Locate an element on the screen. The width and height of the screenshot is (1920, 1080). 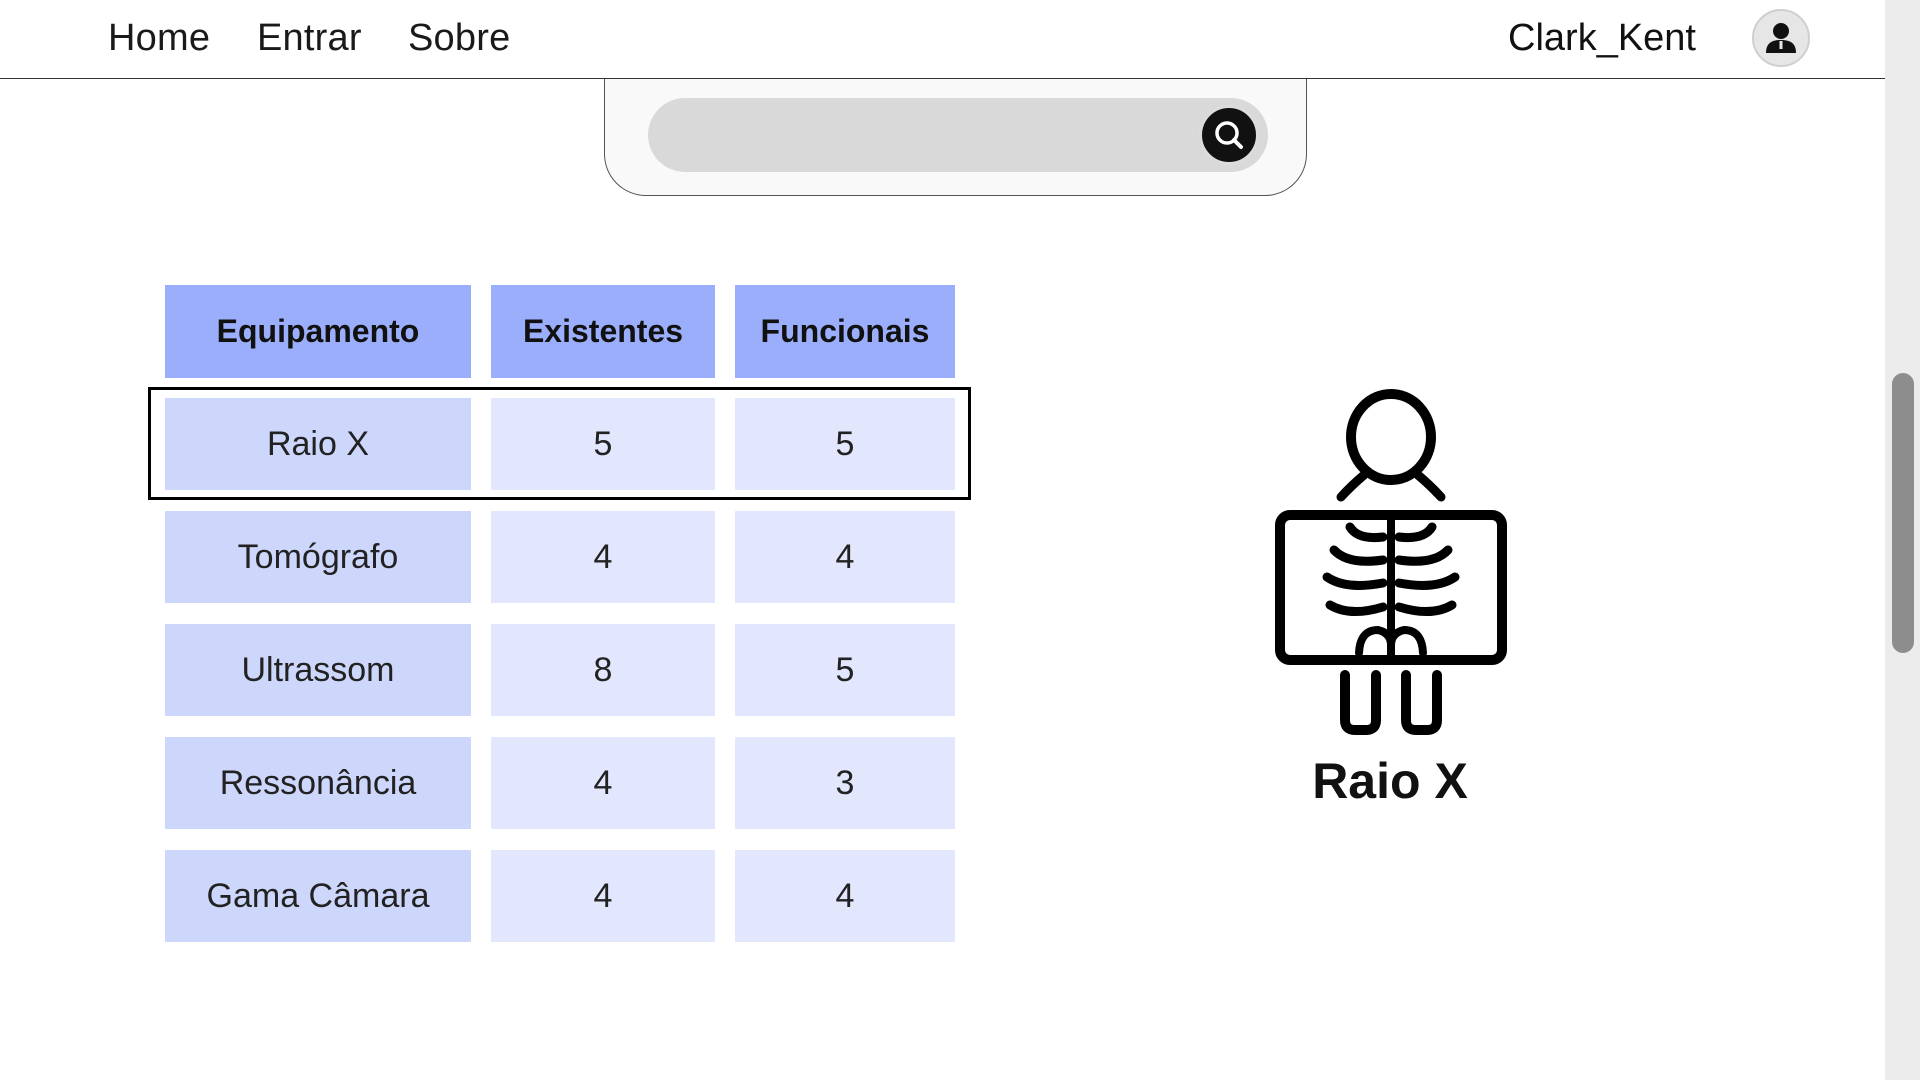
table-row-cell-equipamento: Gama Câmara is located at coordinates (318, 896).